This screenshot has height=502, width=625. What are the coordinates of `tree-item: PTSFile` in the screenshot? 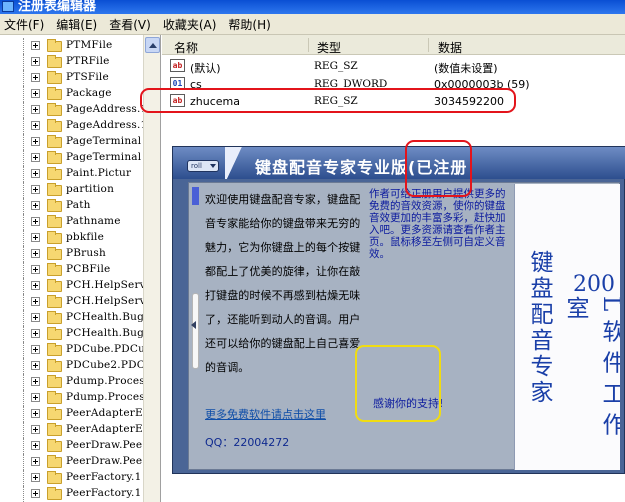 It's located at (71, 78).